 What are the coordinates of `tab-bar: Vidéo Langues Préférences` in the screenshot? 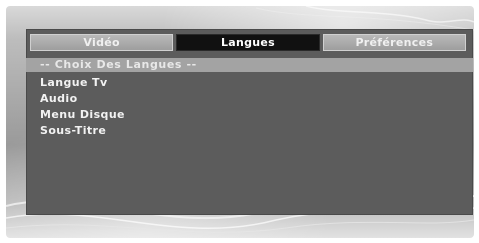 It's located at (248, 42).